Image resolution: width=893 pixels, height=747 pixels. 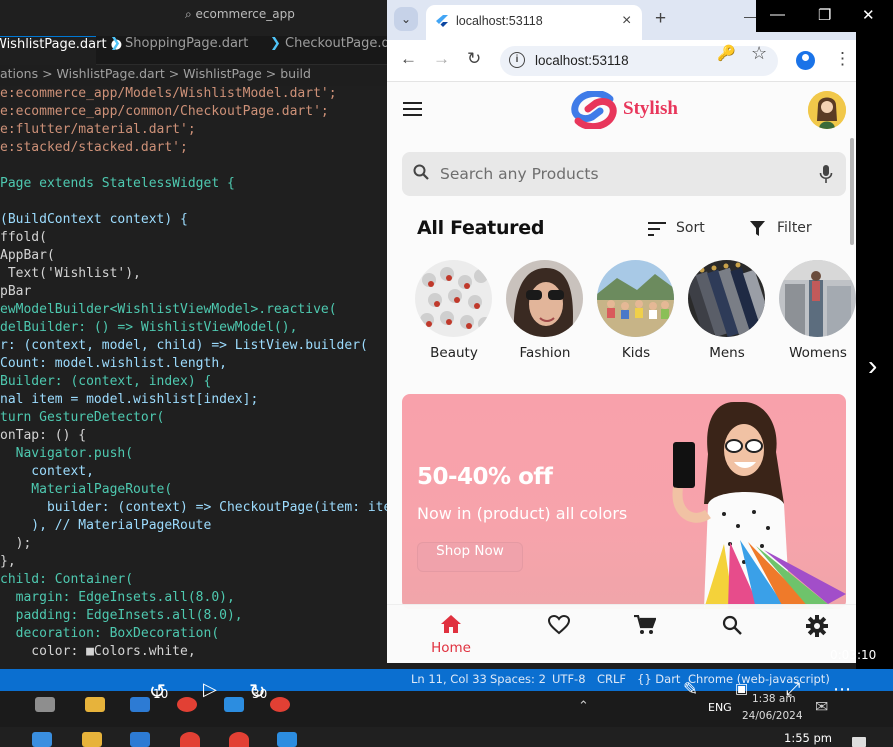 I want to click on bookmark-star-icon: ☆, so click(x=759, y=53).